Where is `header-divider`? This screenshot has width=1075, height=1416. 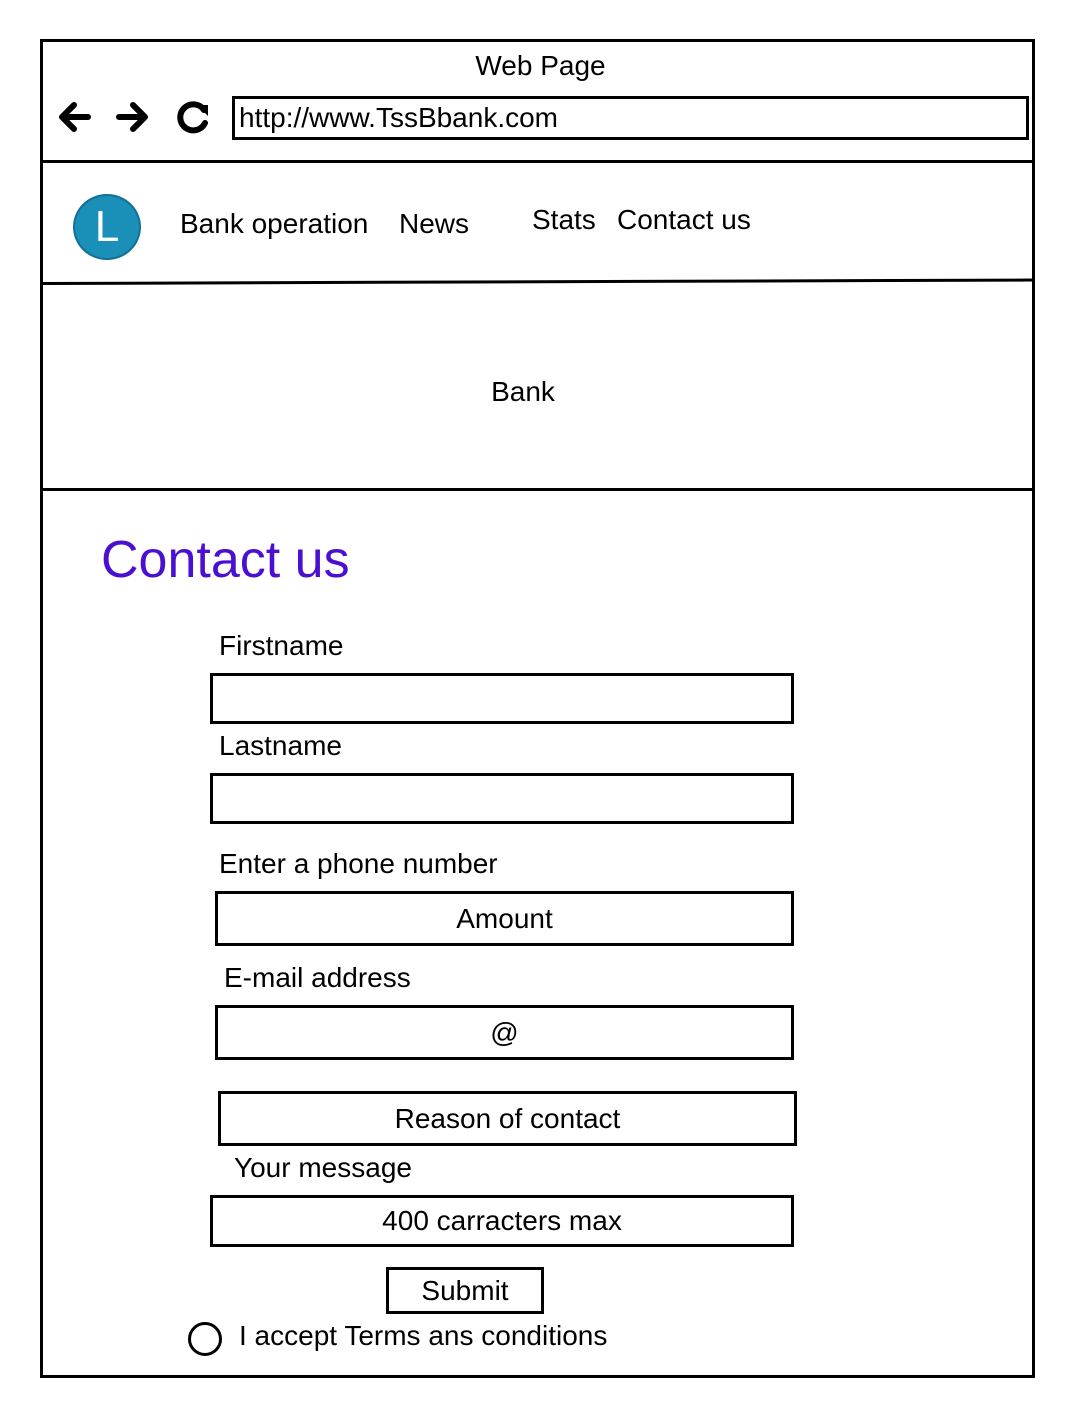
header-divider is located at coordinates (537, 281).